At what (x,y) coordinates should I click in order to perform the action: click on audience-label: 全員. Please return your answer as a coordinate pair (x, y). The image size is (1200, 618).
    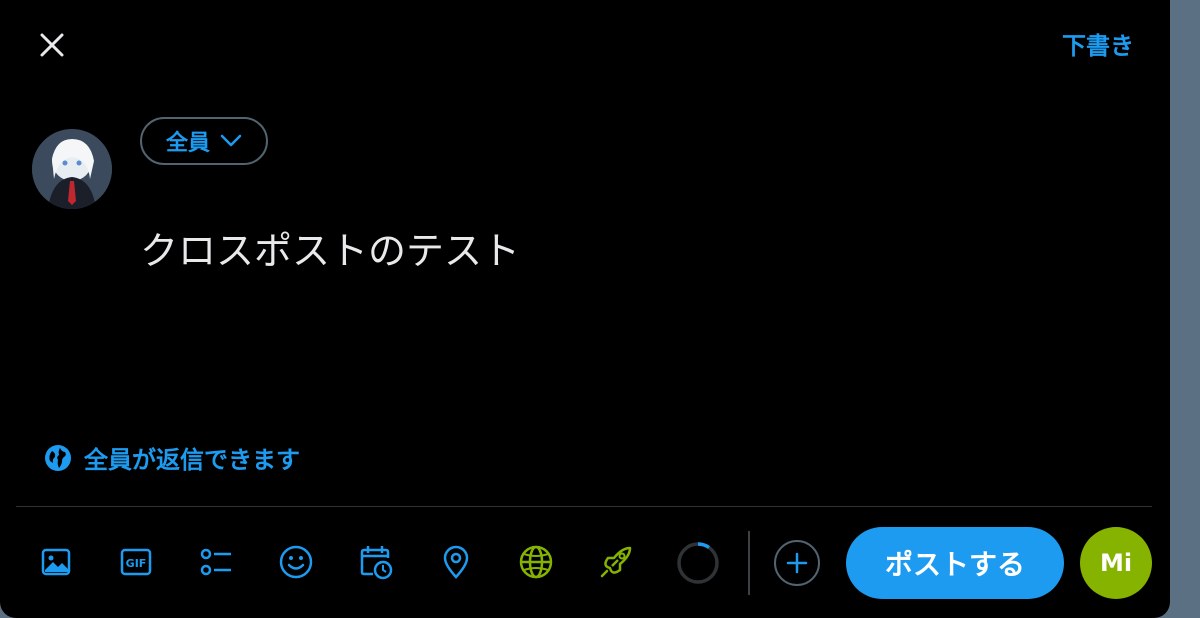
    Looking at the image, I should click on (188, 143).